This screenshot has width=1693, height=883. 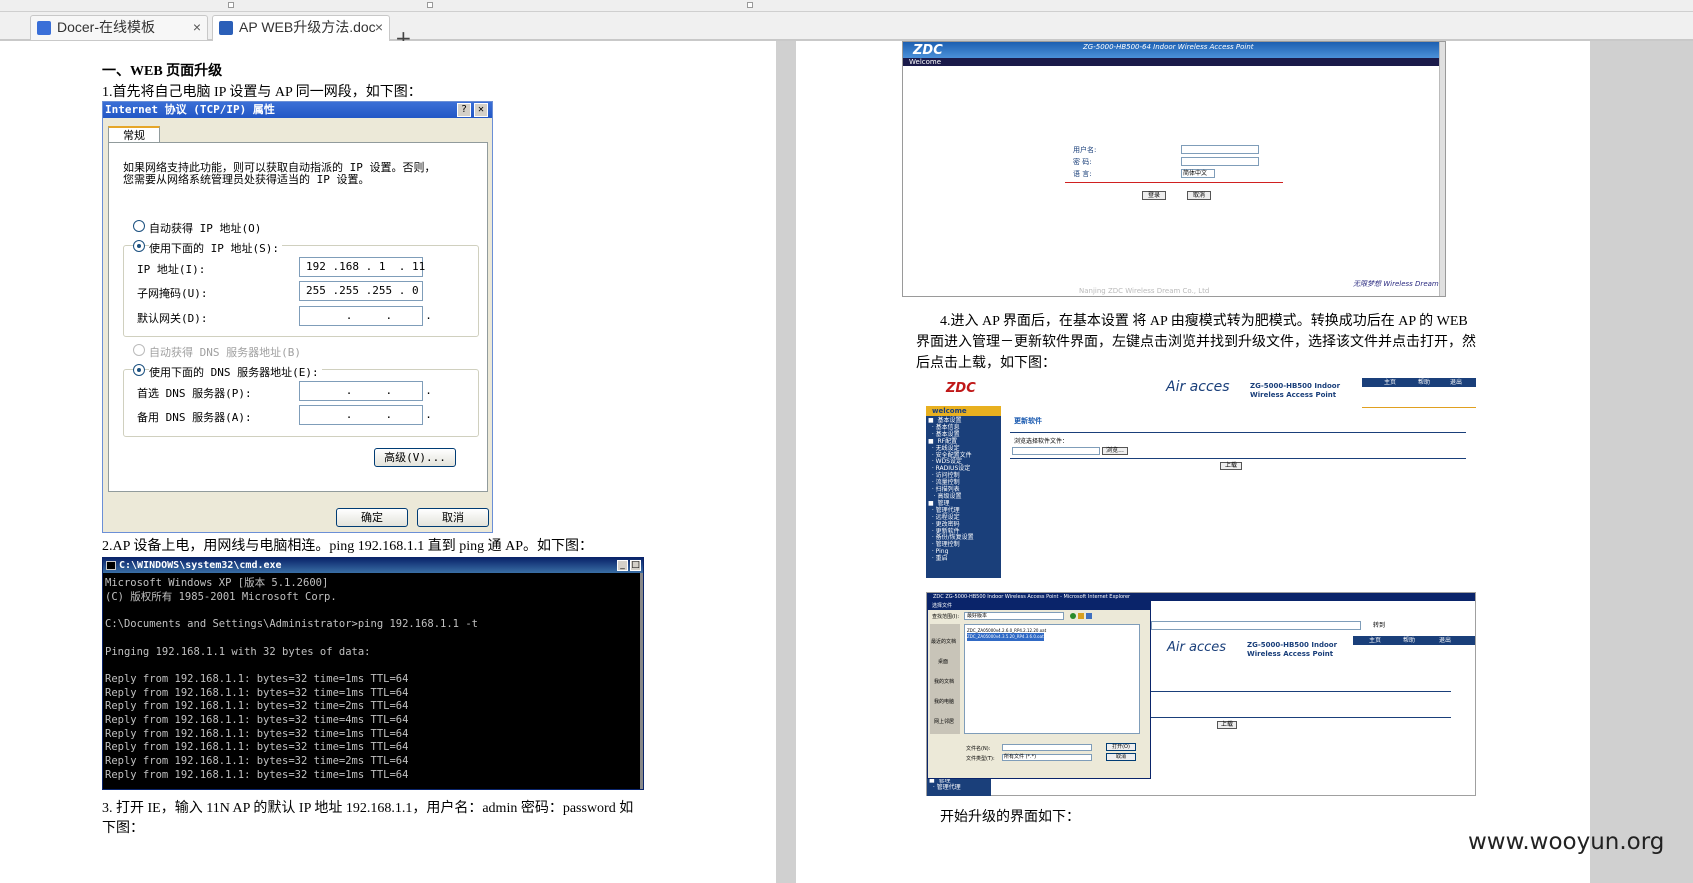 What do you see at coordinates (1172, 62) in the screenshot?
I see `welcome-bar: Welcome` at bounding box center [1172, 62].